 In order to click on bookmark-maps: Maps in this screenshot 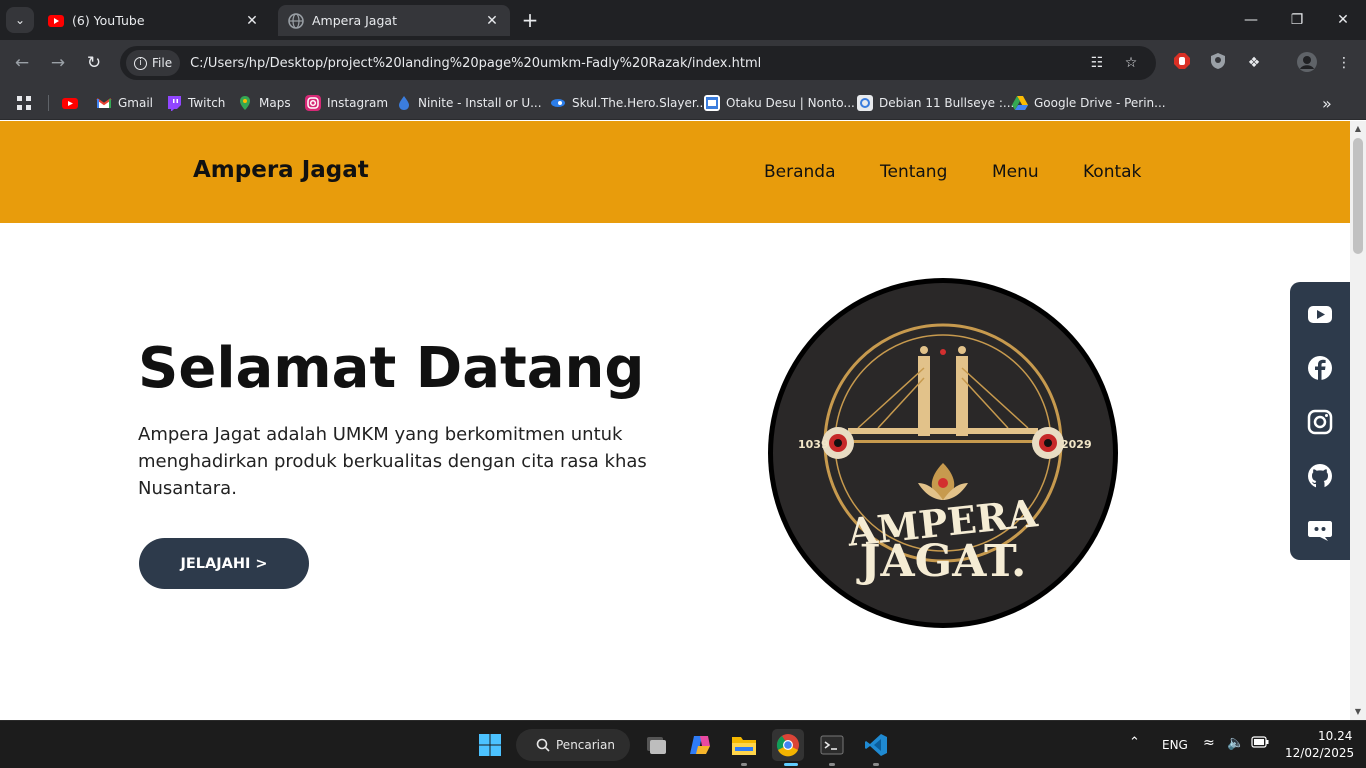, I will do `click(264, 103)`.